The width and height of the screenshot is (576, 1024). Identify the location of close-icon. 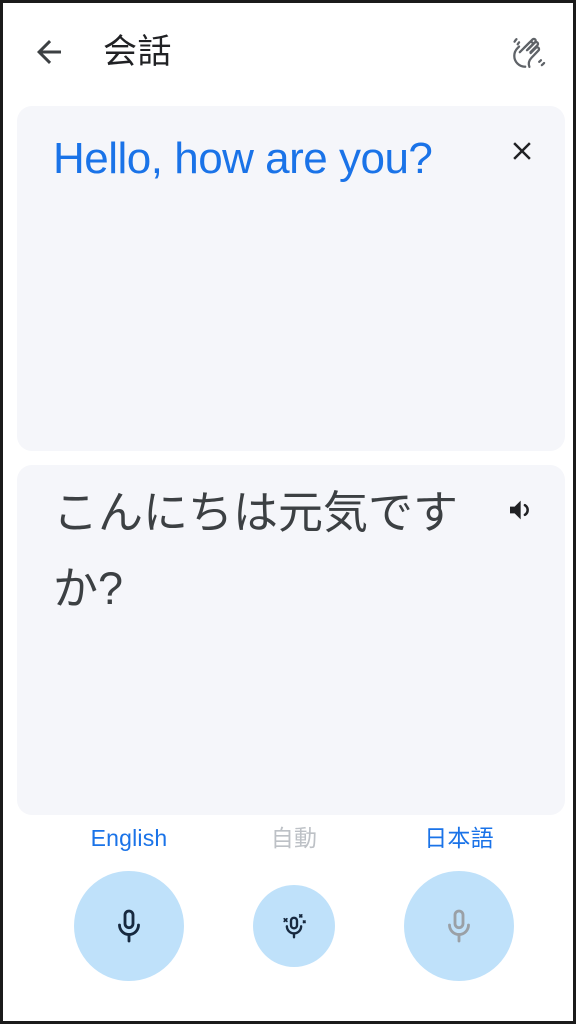
(522, 151).